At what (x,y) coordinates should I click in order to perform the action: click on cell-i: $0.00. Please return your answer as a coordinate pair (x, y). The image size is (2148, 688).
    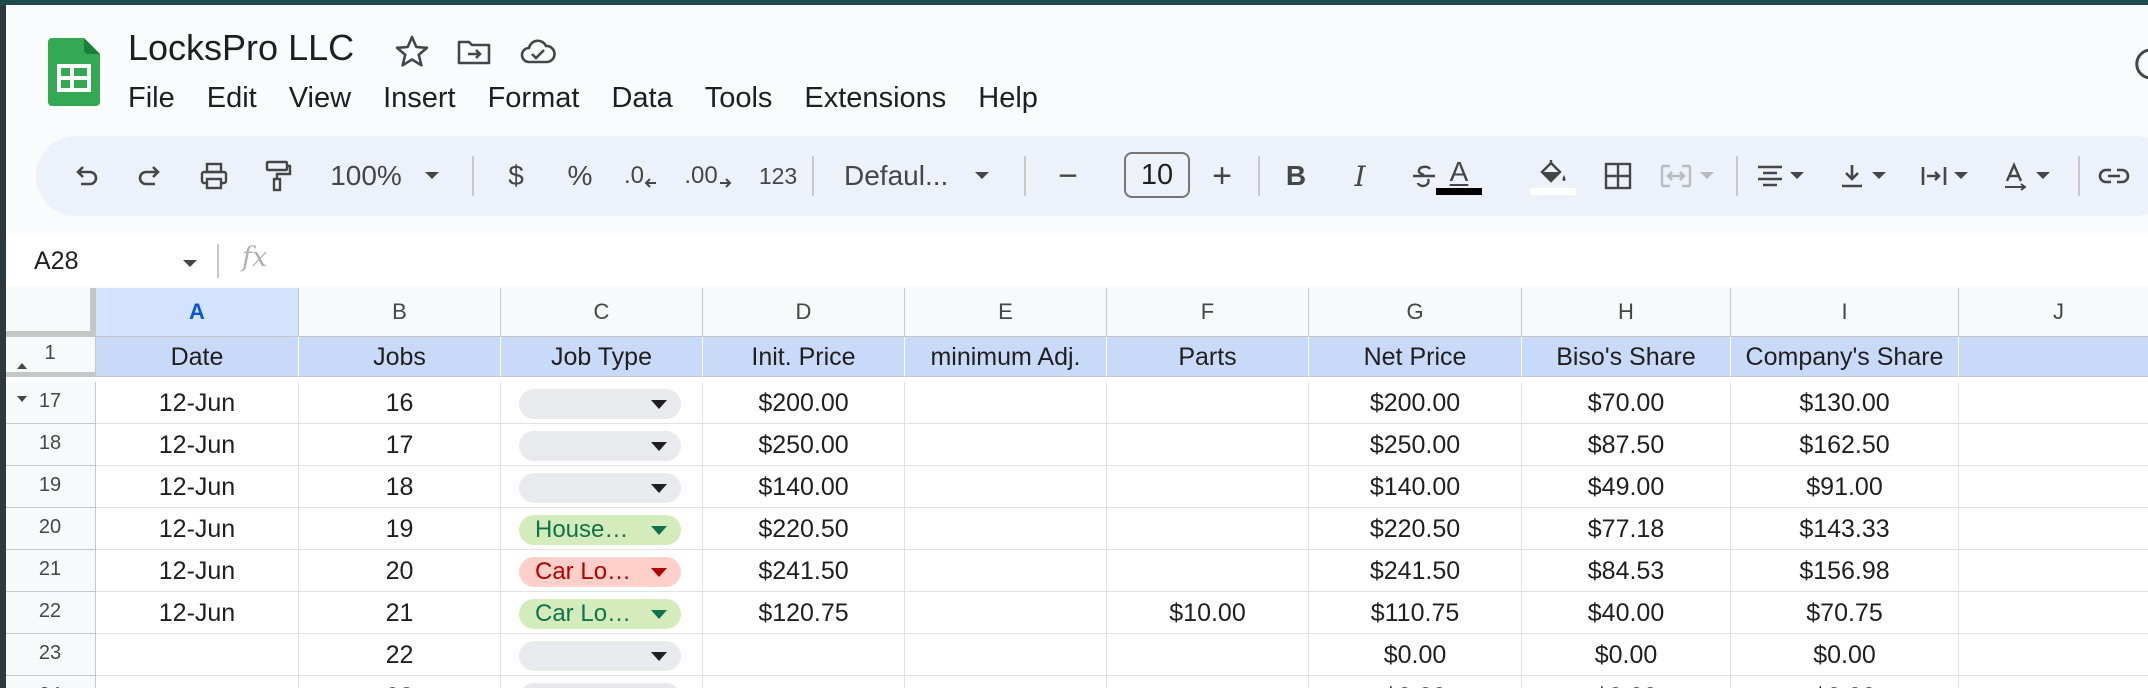
    Looking at the image, I should click on (1845, 682).